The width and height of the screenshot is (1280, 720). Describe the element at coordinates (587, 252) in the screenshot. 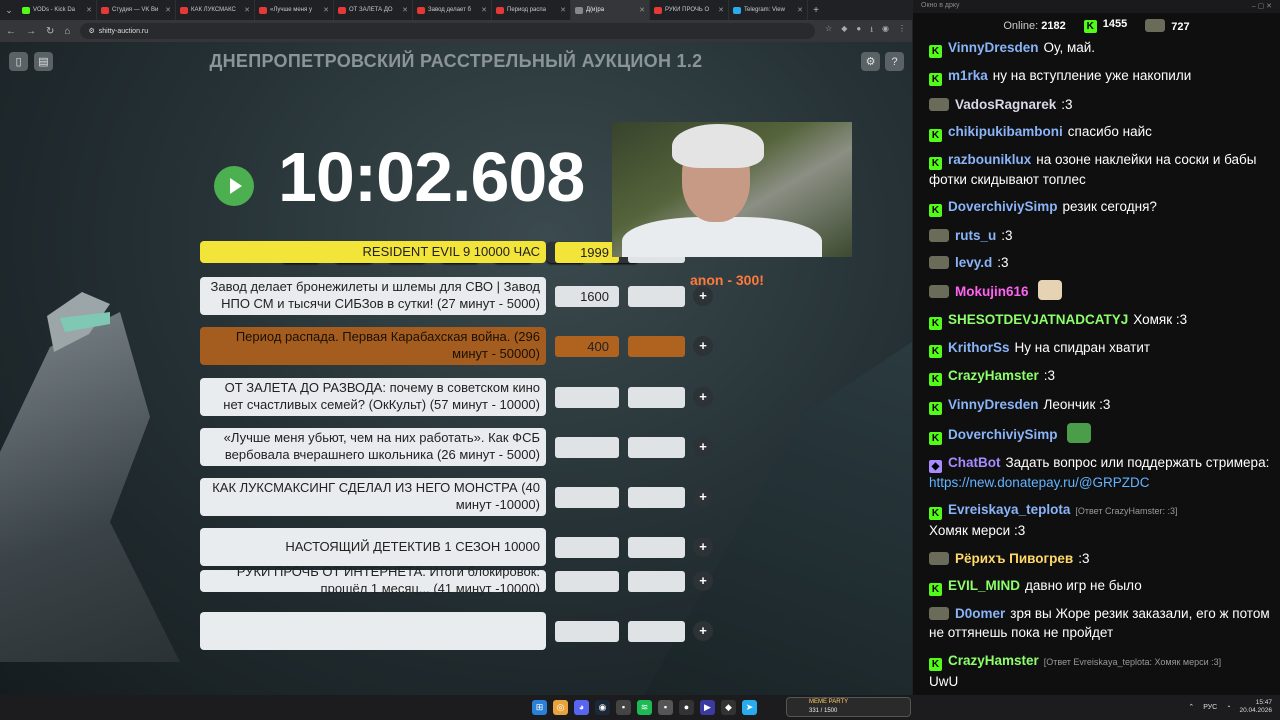

I see `lot-amount-field: 1999` at that location.